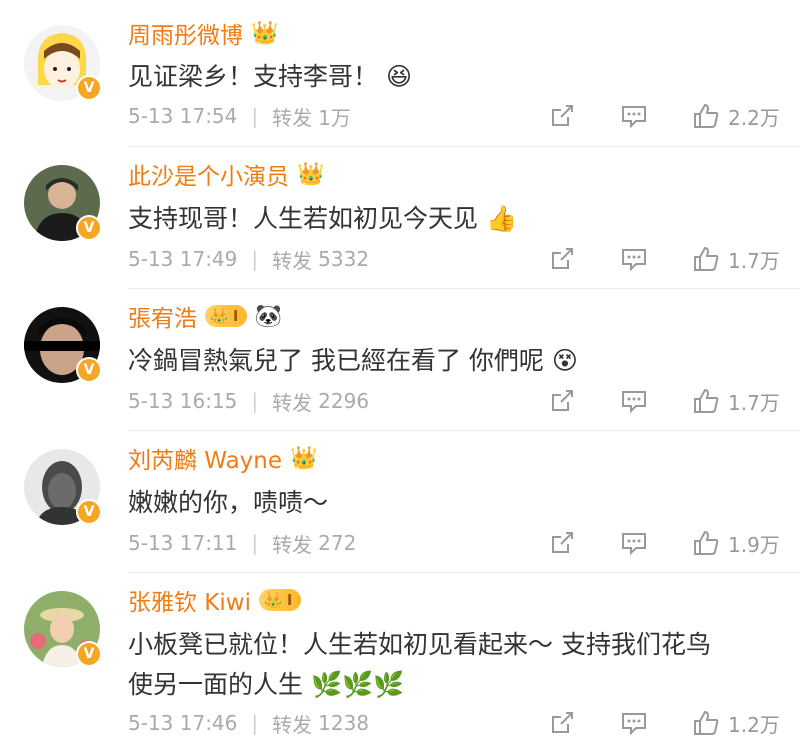  What do you see at coordinates (183, 401) in the screenshot?
I see `comment-date: 5-13 16:15` at bounding box center [183, 401].